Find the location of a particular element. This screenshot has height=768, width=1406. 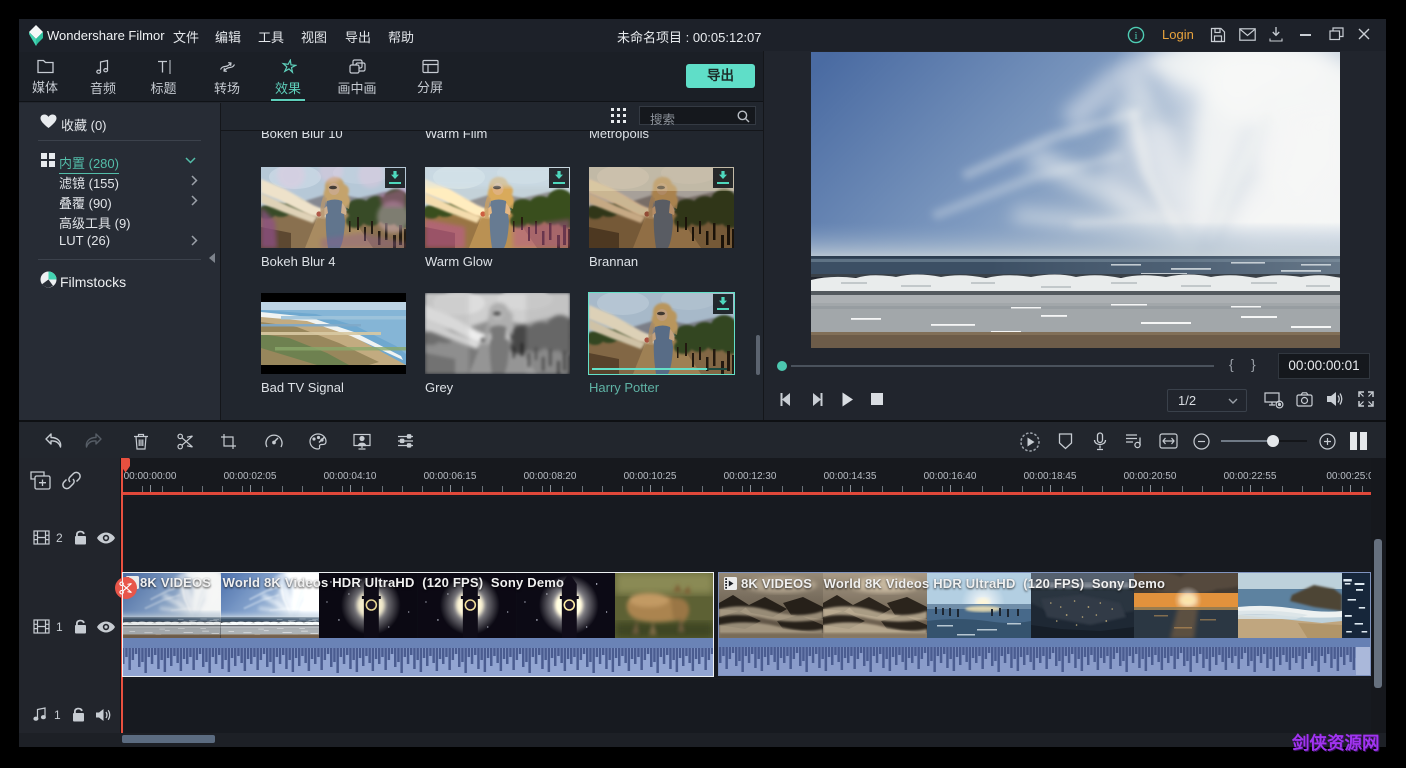

svg-text: i is located at coordinates (1135, 36).